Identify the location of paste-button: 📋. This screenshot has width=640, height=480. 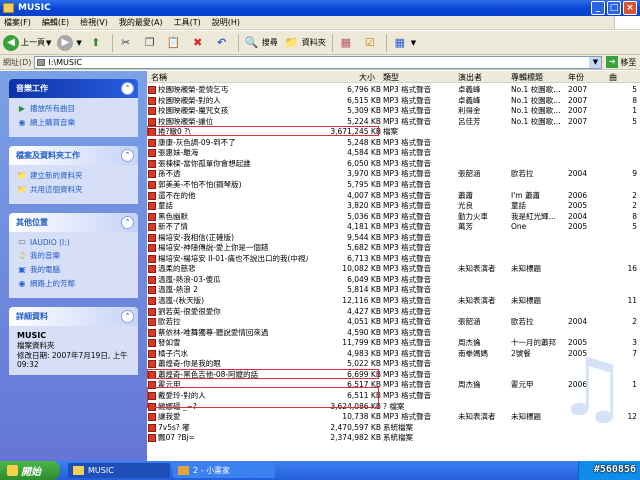
(175, 43).